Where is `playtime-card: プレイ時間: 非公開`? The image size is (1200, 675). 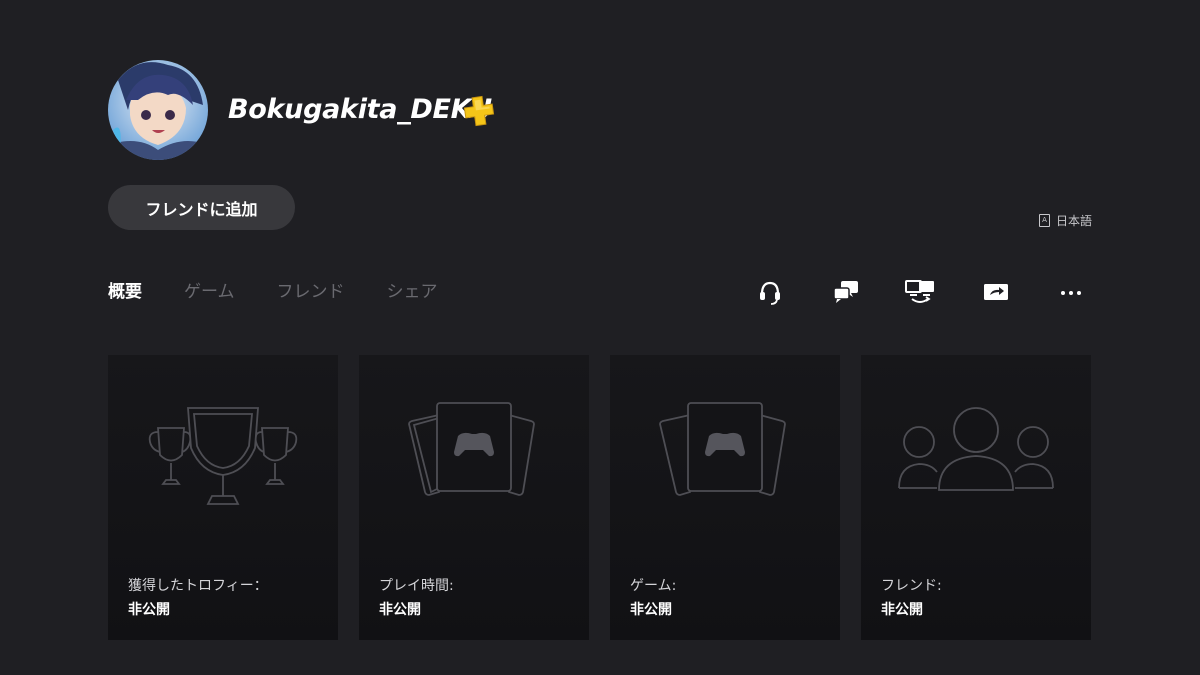
playtime-card: プレイ時間: 非公開 is located at coordinates (474, 497).